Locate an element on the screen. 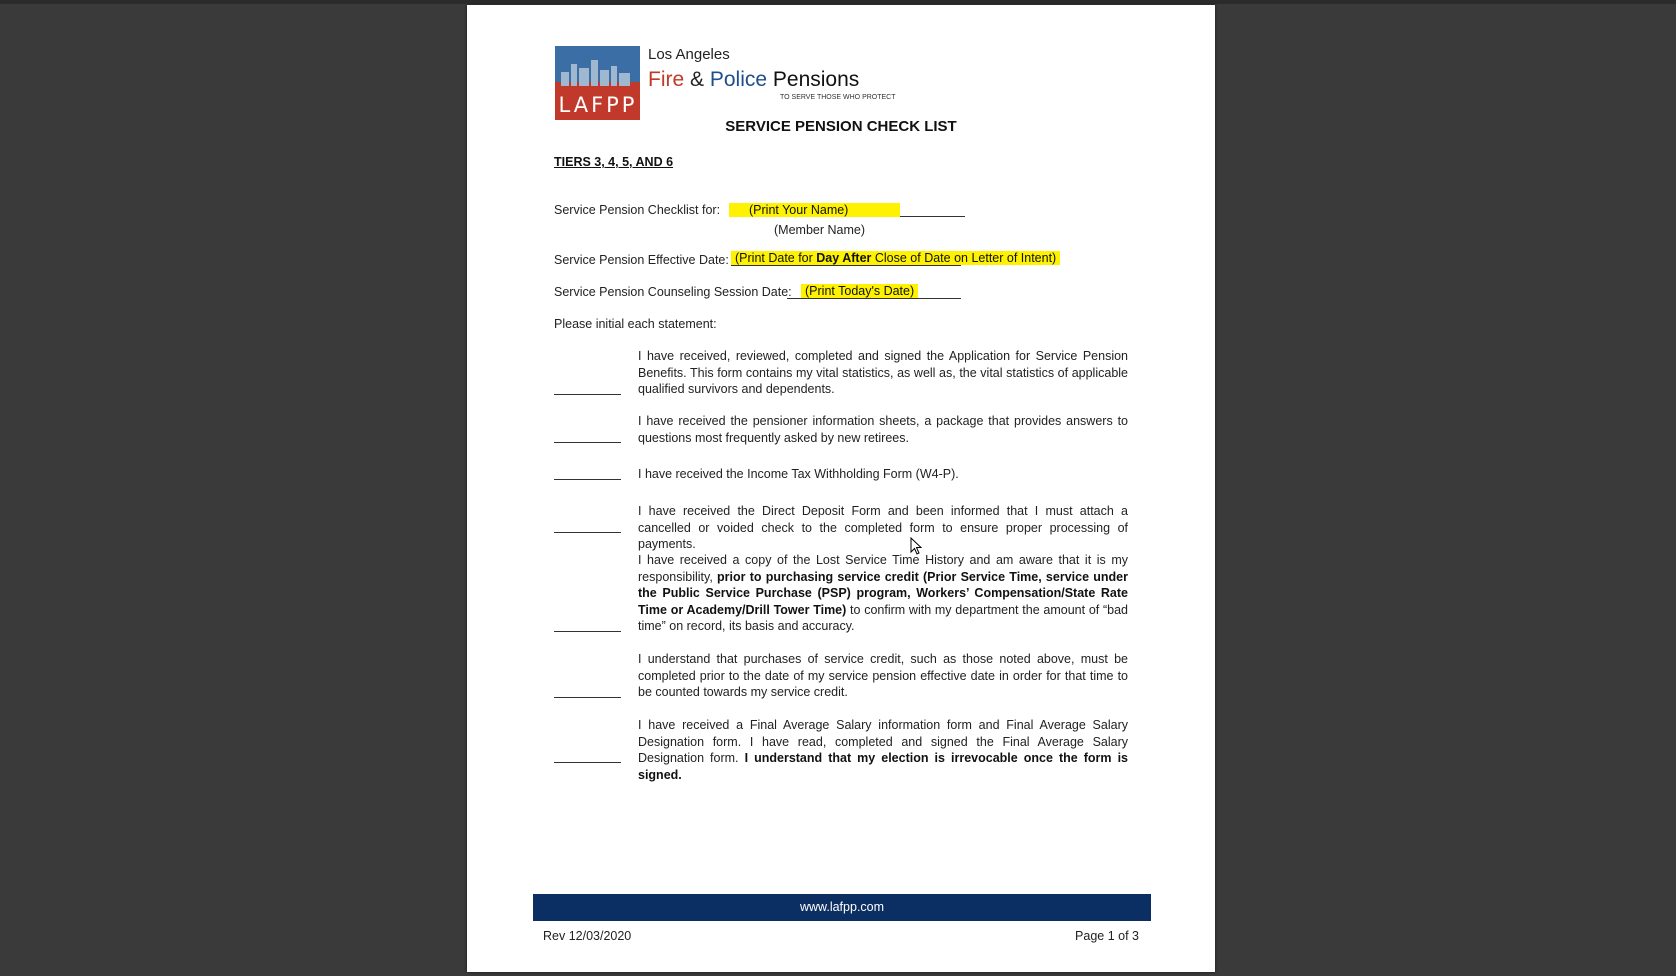  counseling-date-field: (Print Today's Date) is located at coordinates (860, 291).